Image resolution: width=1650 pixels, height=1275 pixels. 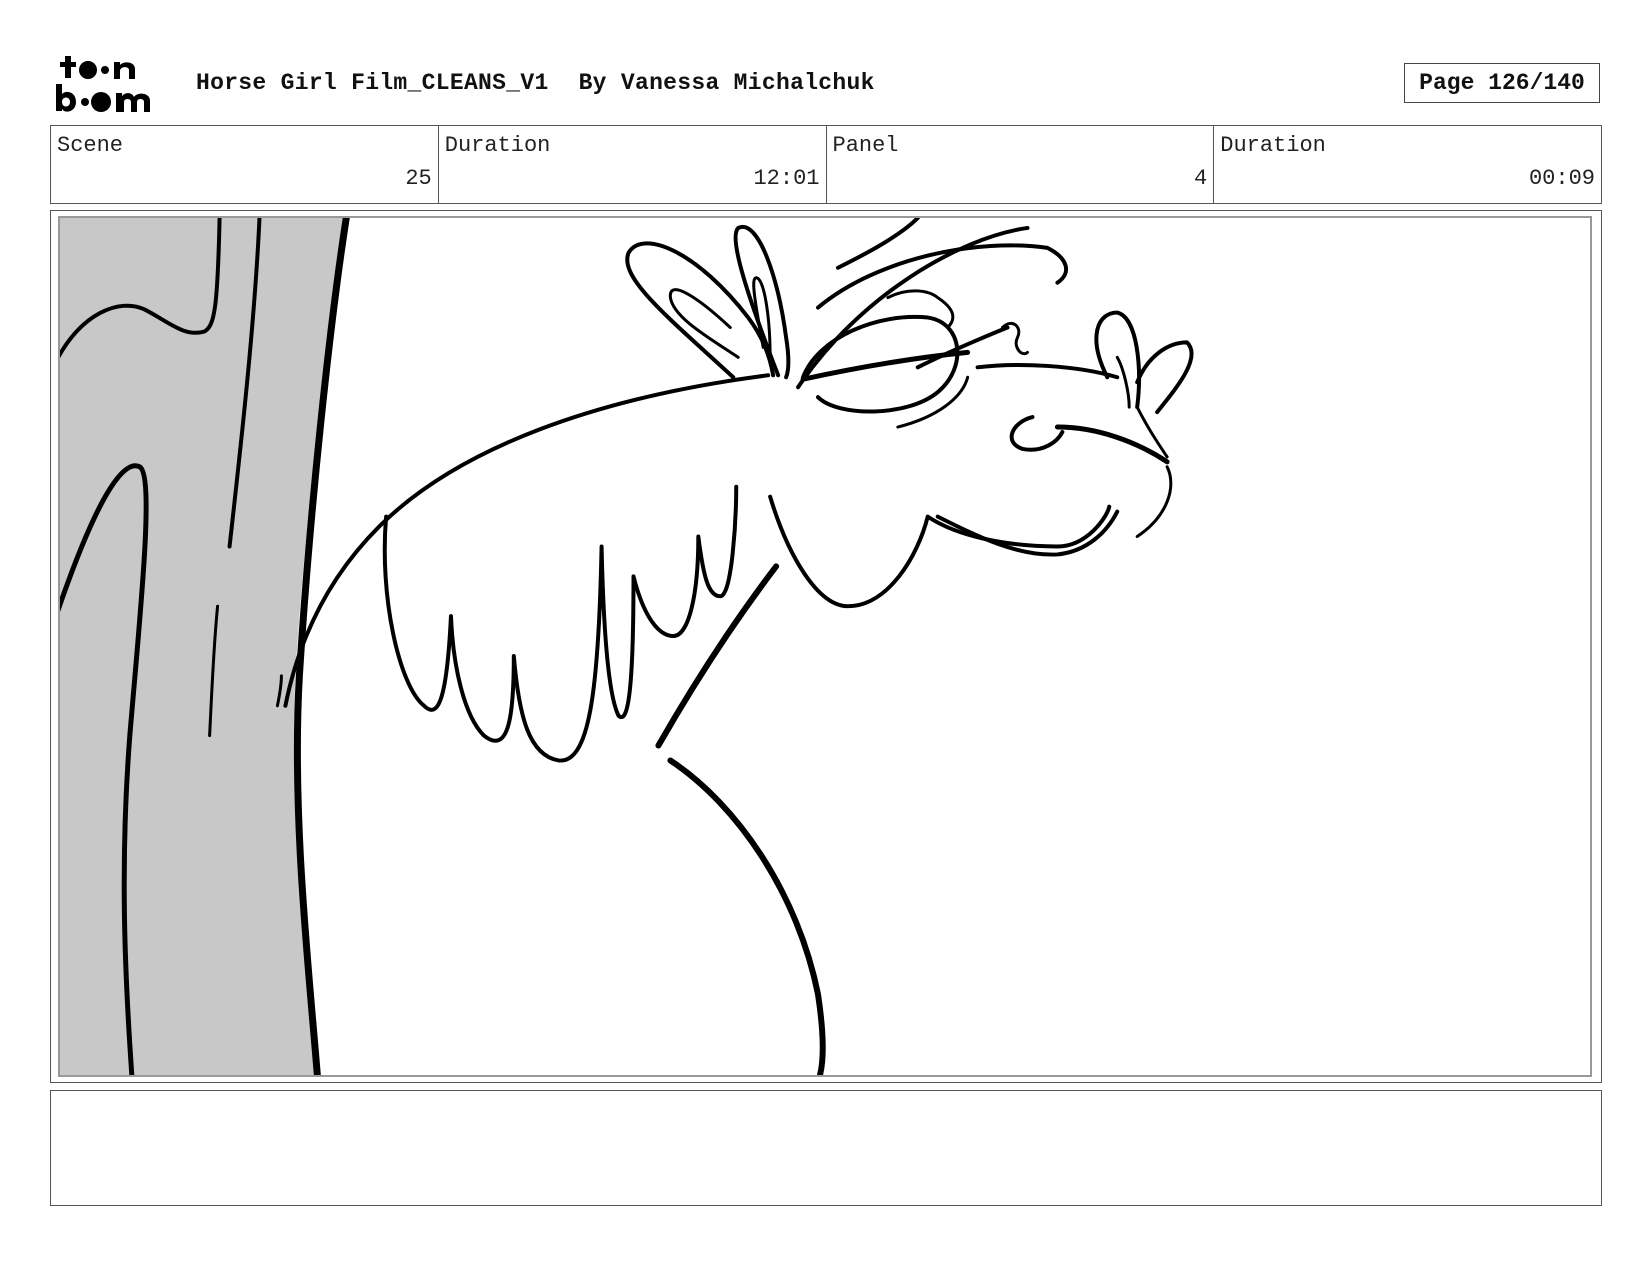 What do you see at coordinates (726, 83) in the screenshot?
I see `author-credit: By Vanessa Michalchuk` at bounding box center [726, 83].